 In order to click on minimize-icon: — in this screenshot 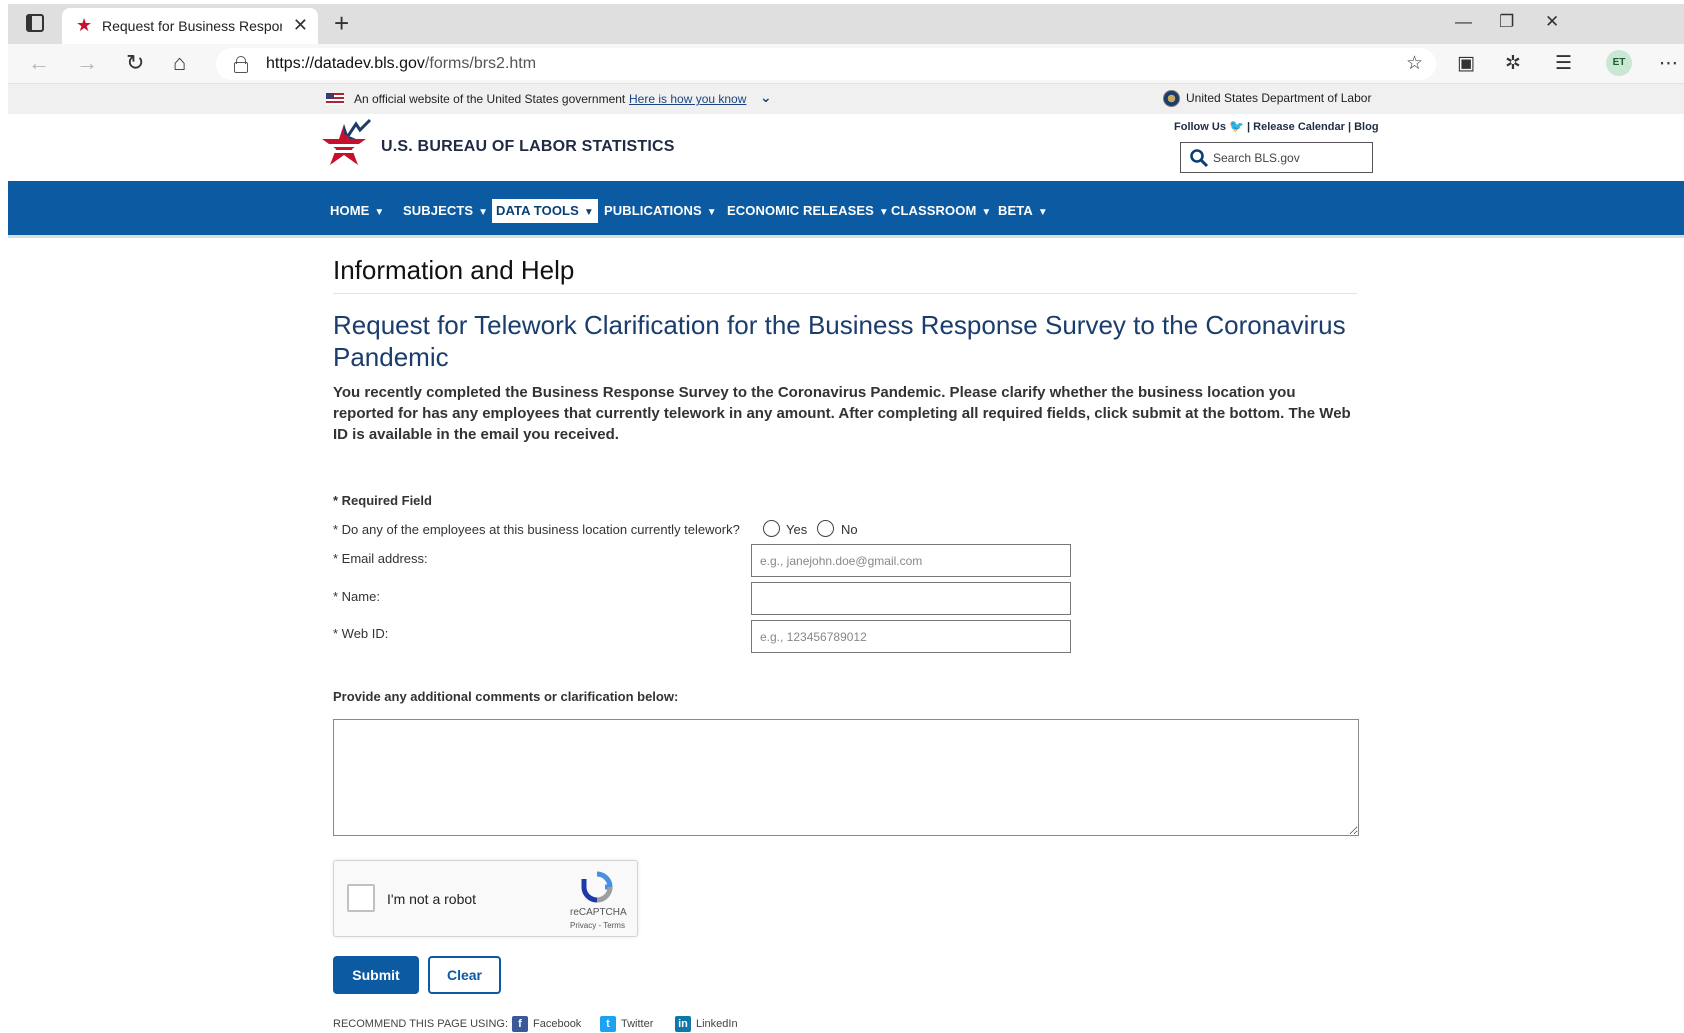, I will do `click(1463, 22)`.